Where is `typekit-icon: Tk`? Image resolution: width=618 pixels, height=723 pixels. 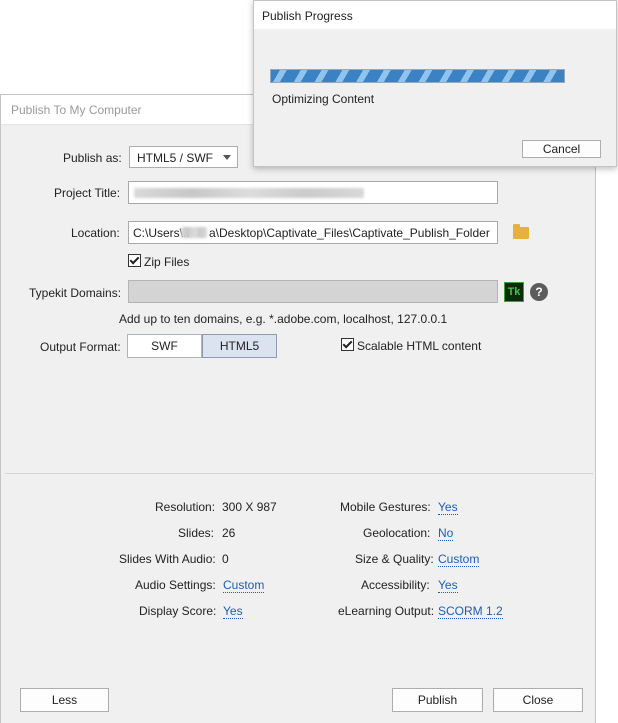 typekit-icon: Tk is located at coordinates (514, 292).